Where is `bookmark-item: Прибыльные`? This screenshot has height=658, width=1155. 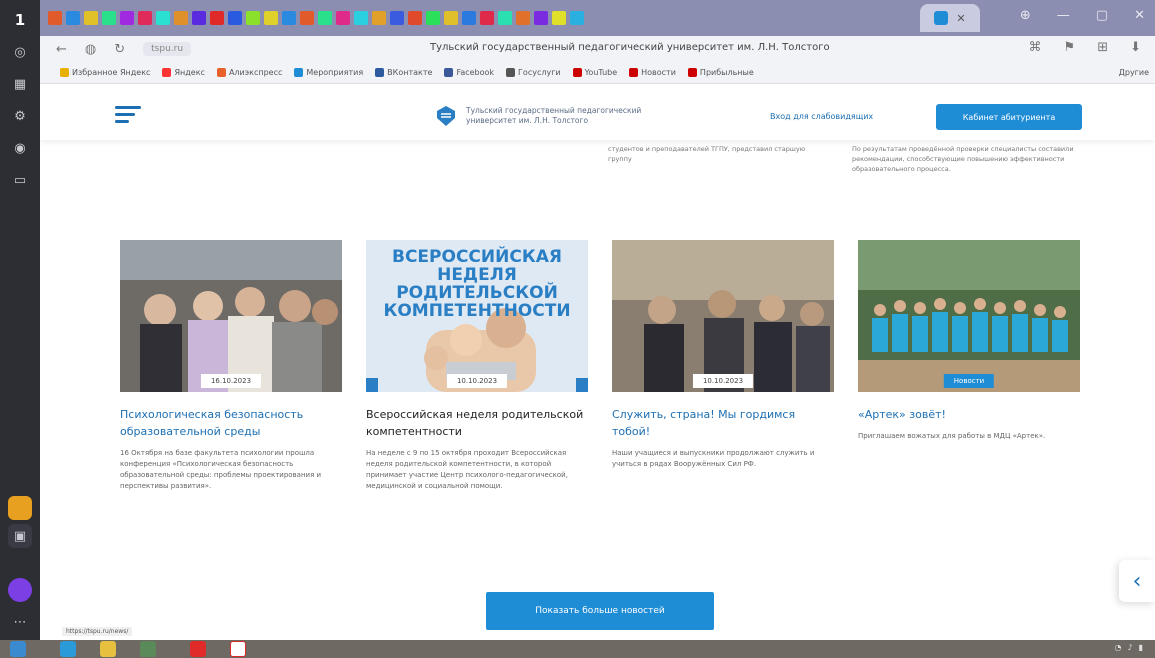 bookmark-item: Прибыльные is located at coordinates (720, 72).